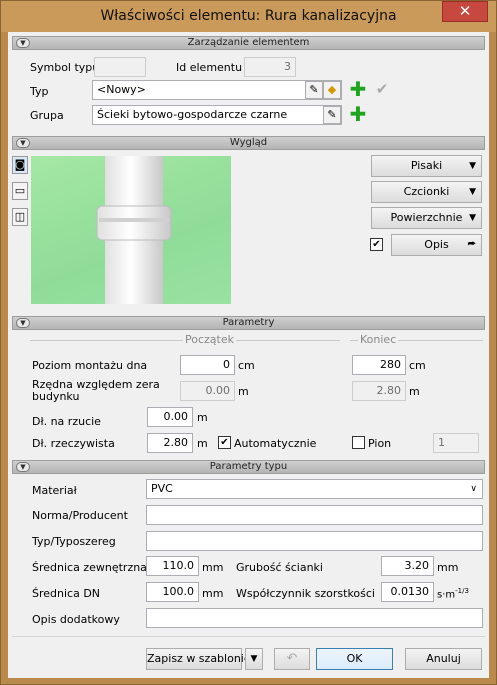 The image size is (497, 685). I want to click on section-title: Zarządzanie elementem, so click(248, 42).